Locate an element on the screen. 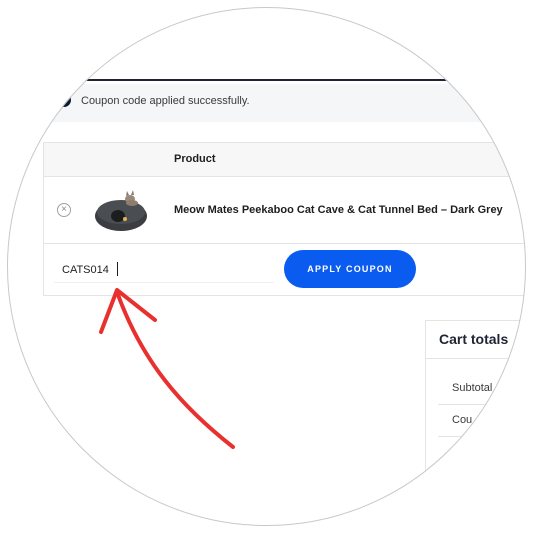  coupon-notice: Coupon code applied successfully. is located at coordinates (286, 103).